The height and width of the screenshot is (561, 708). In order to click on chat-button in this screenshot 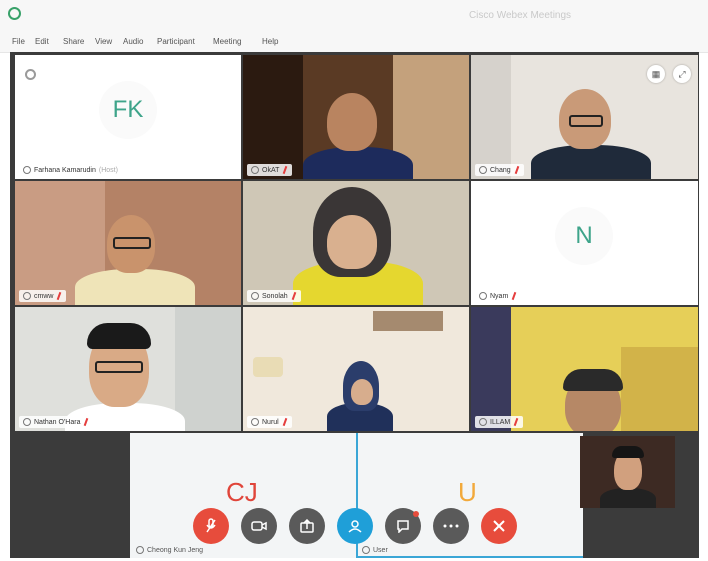, I will do `click(403, 526)`.